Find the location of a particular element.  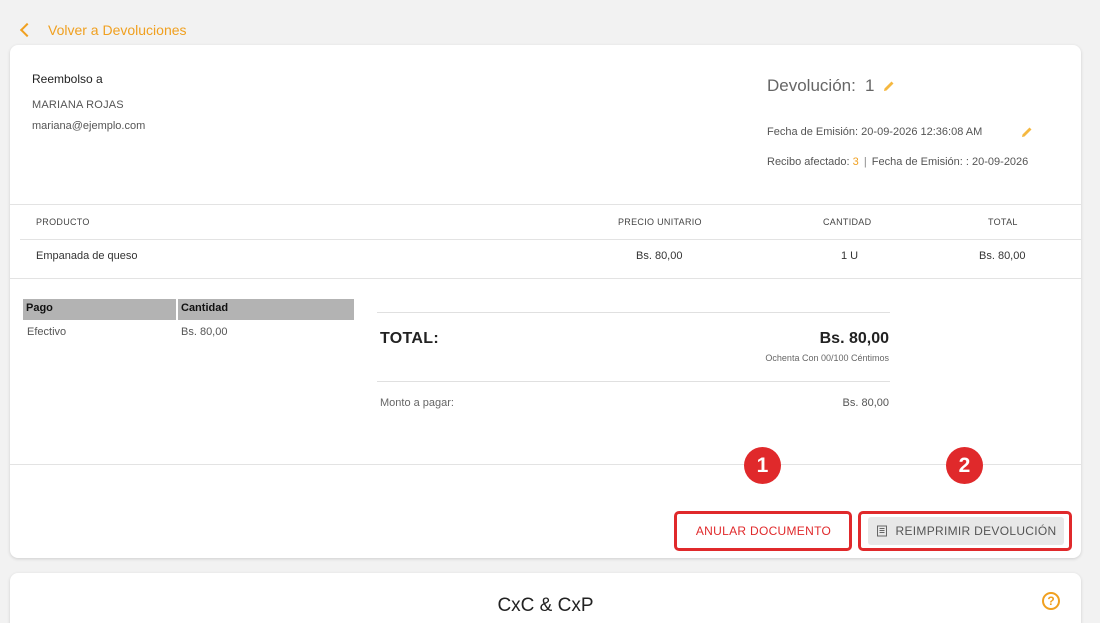

payments-header-amount: Cantidad is located at coordinates (266, 309).